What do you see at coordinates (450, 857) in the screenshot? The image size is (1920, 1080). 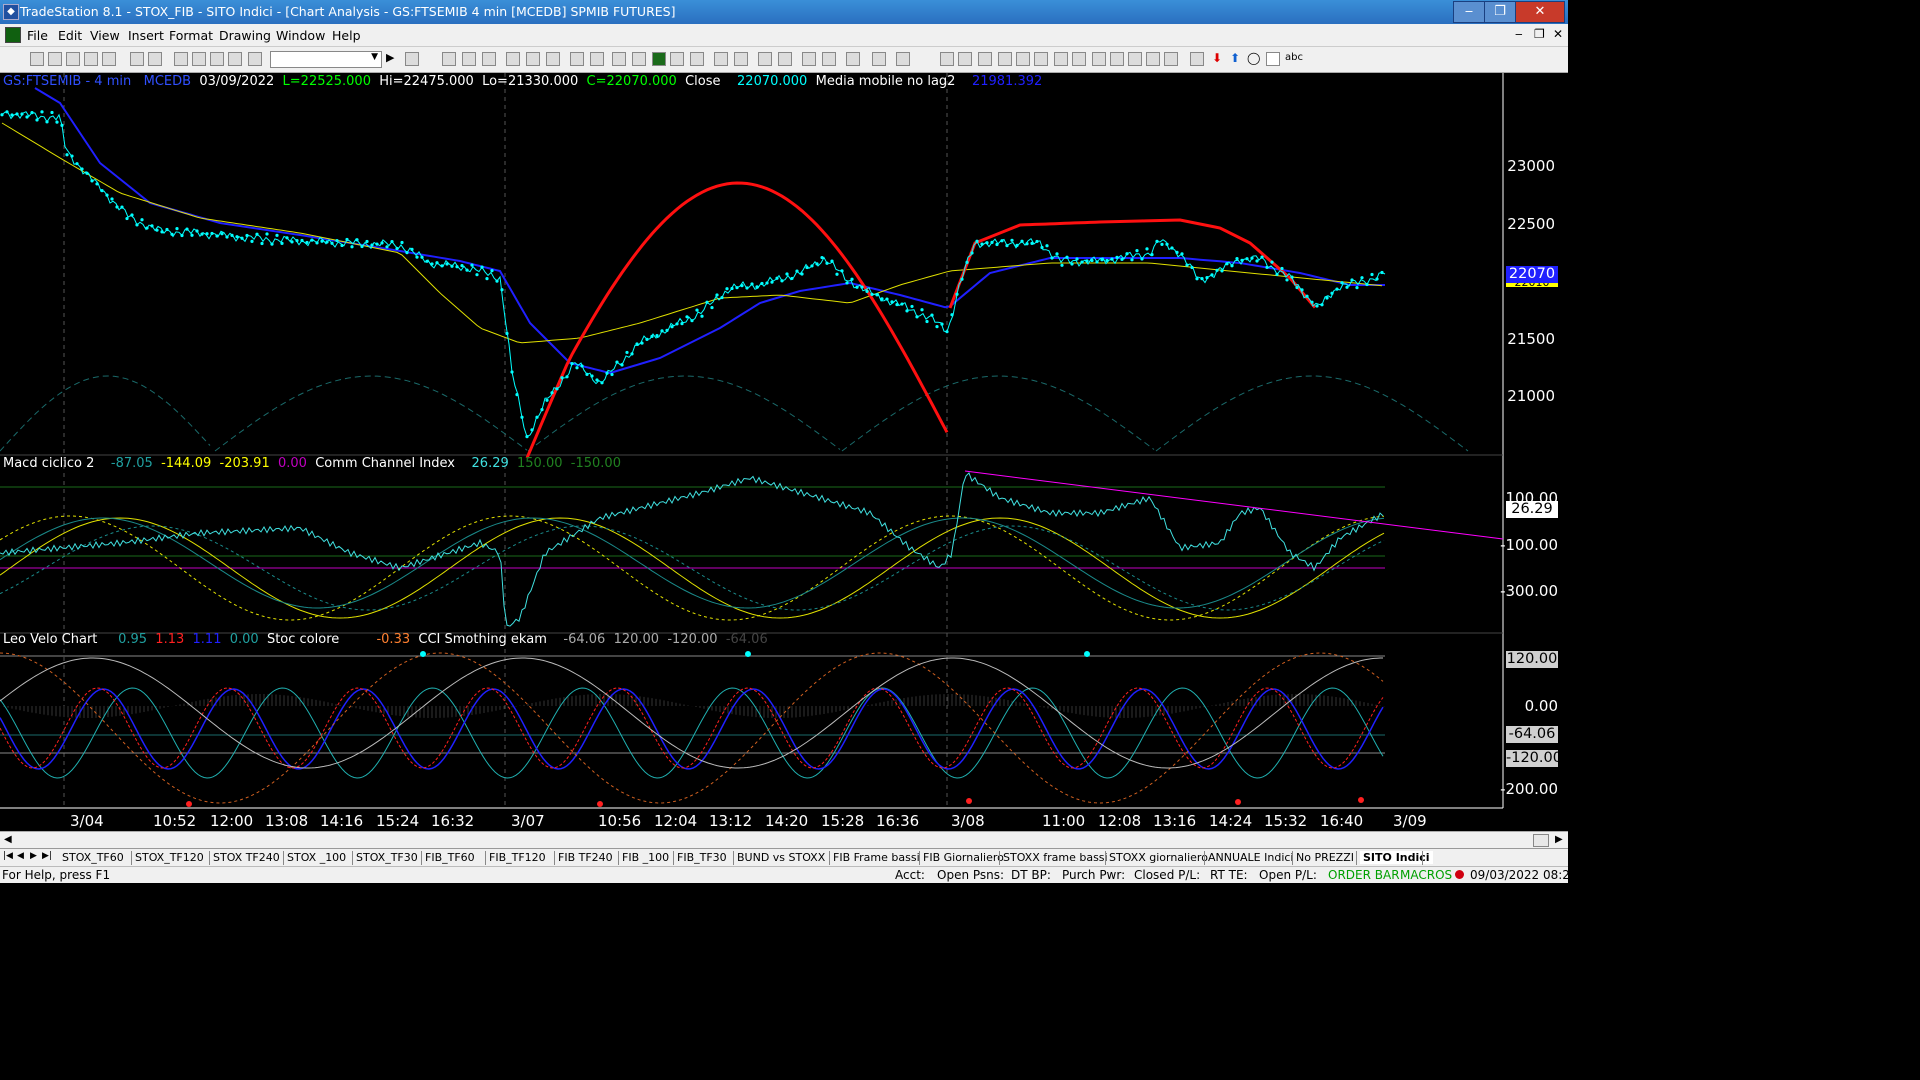 I see `tab-item: FIB_TF60` at bounding box center [450, 857].